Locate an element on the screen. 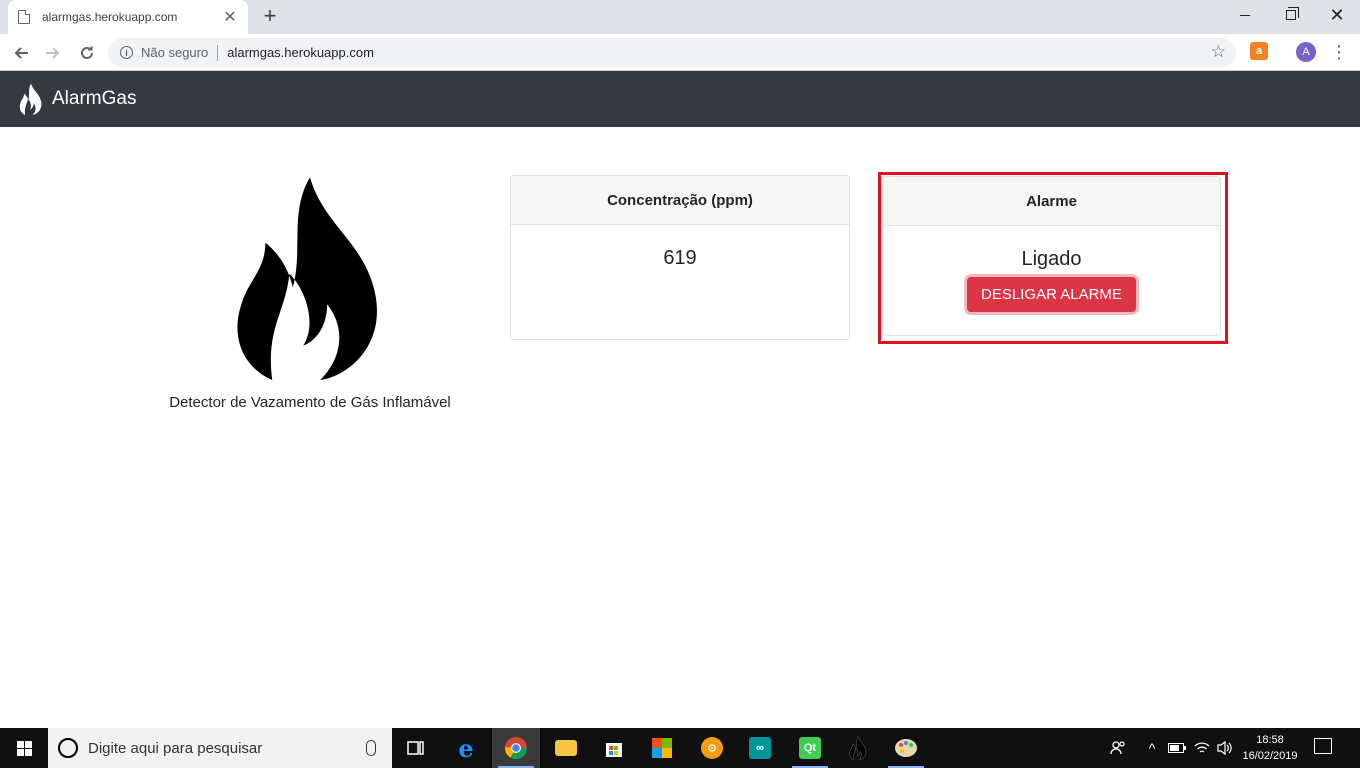  taskbar-app-alarmgas is located at coordinates (858, 748).